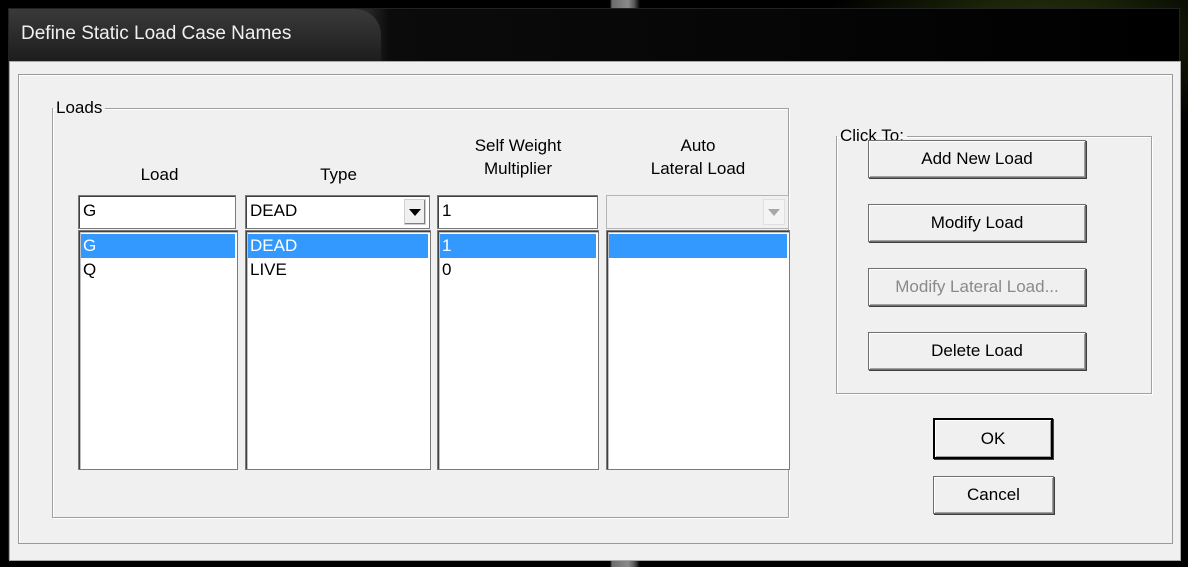 This screenshot has width=1188, height=567. Describe the element at coordinates (977, 351) in the screenshot. I see `delete-load-button: Delete Load` at that location.